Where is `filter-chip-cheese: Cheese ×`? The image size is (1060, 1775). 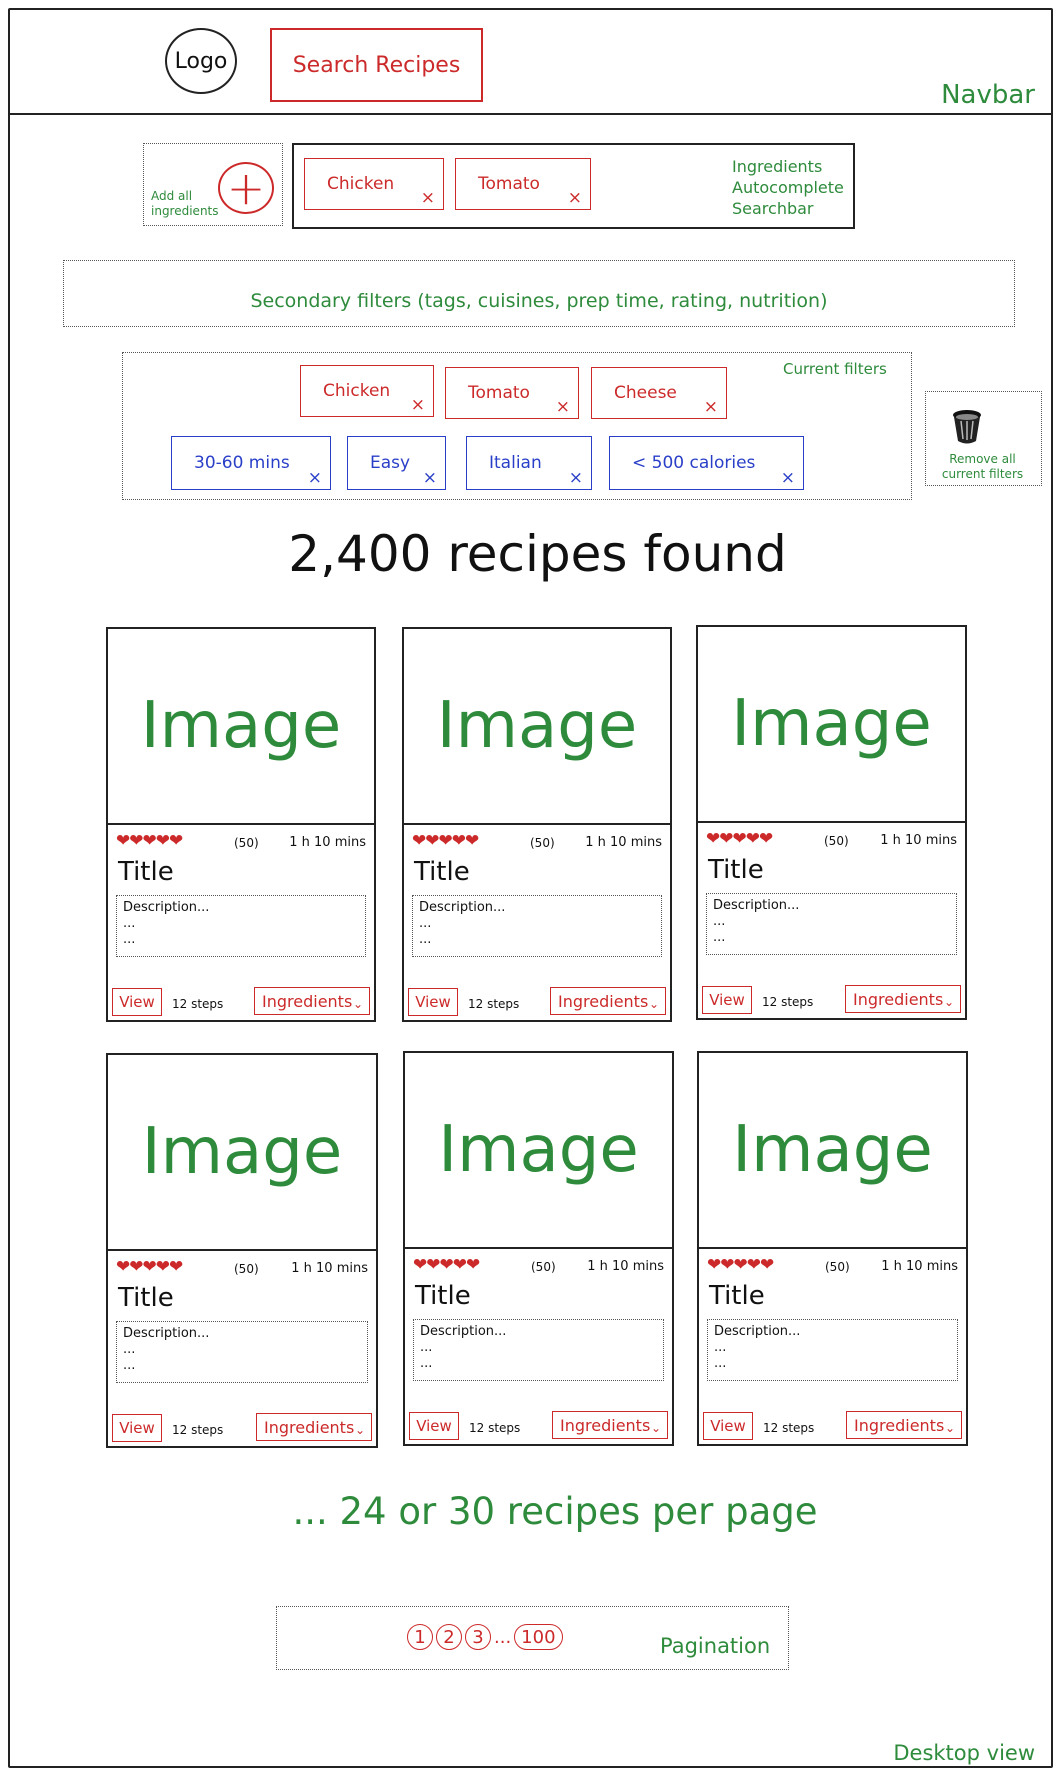
filter-chip-cheese: Cheese × is located at coordinates (659, 393).